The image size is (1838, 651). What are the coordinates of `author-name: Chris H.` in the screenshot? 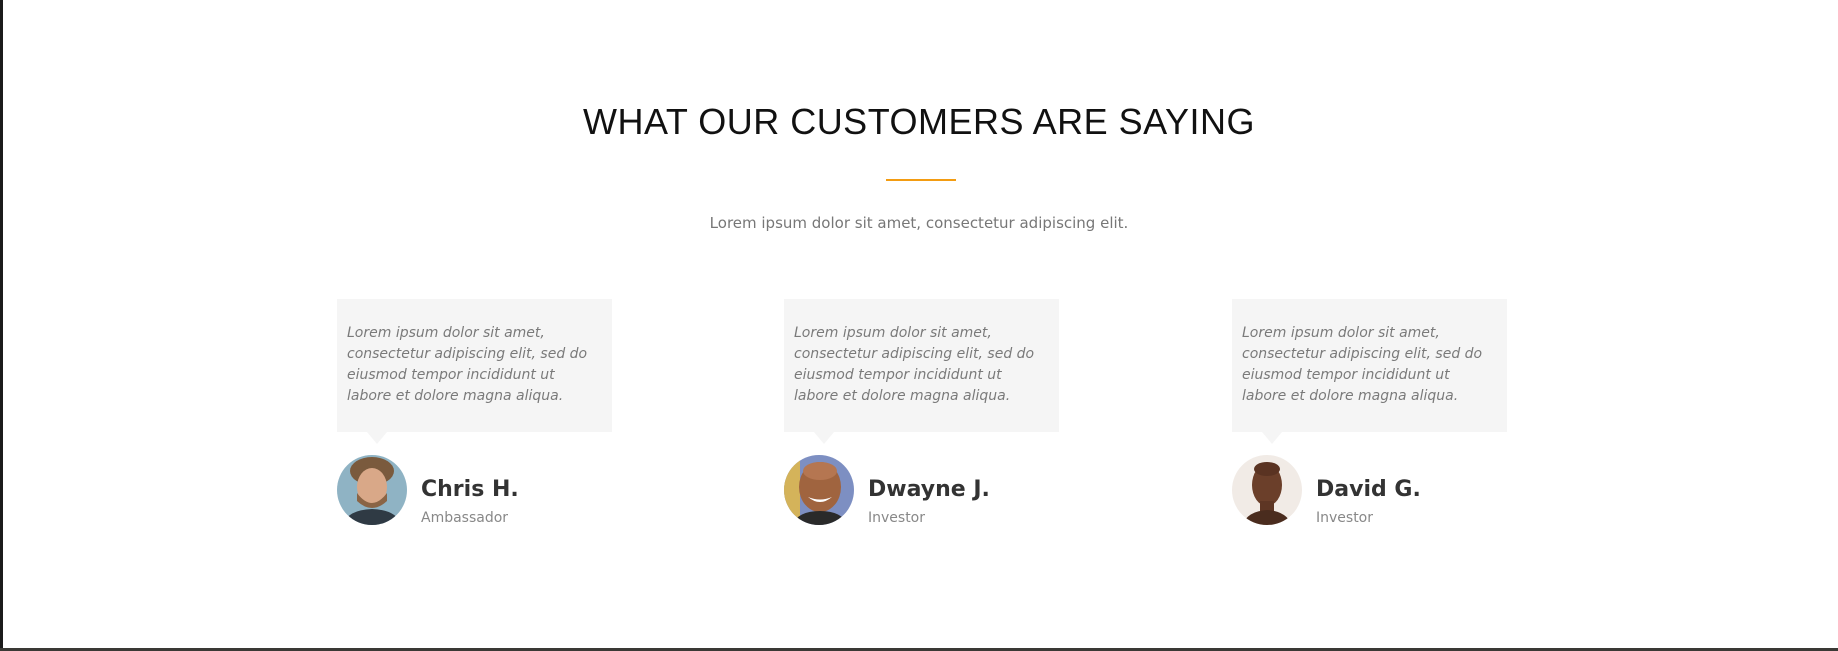 It's located at (470, 489).